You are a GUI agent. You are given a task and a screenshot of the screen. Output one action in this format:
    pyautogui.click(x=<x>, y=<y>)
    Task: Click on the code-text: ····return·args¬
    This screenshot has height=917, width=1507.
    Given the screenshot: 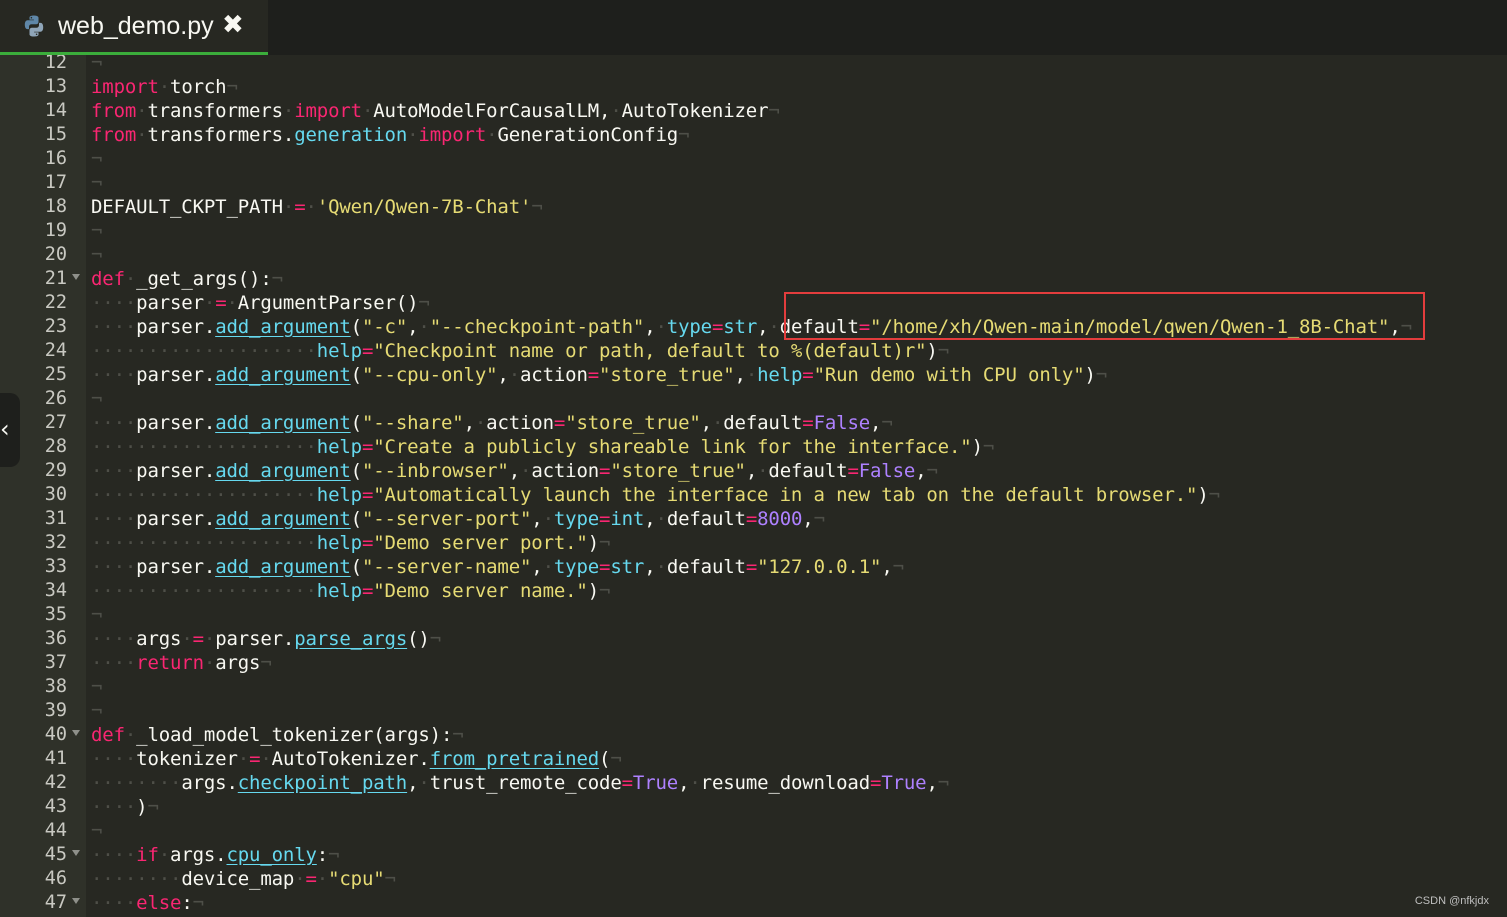 What is the action you would take?
    pyautogui.click(x=181, y=663)
    